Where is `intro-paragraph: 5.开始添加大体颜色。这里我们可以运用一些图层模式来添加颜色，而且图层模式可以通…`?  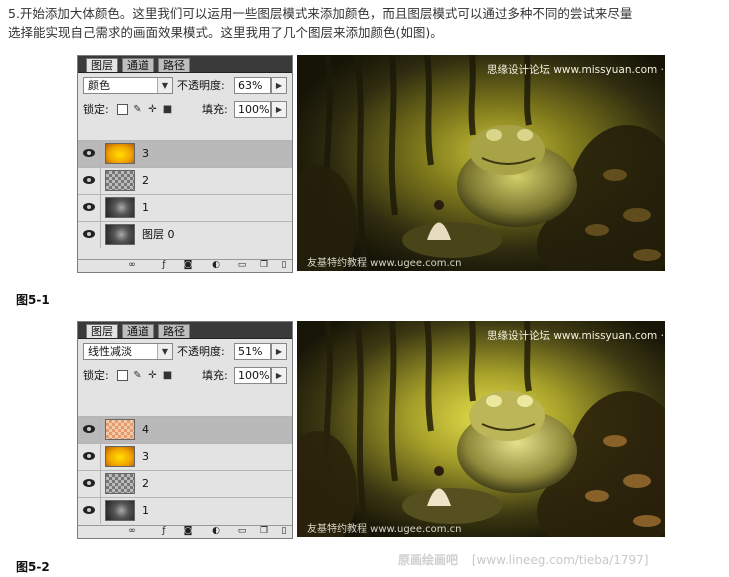 intro-paragraph: 5.开始添加大体颜色。这里我们可以运用一些图层模式来添加颜色，而且图层模式可以通… is located at coordinates (365, 23).